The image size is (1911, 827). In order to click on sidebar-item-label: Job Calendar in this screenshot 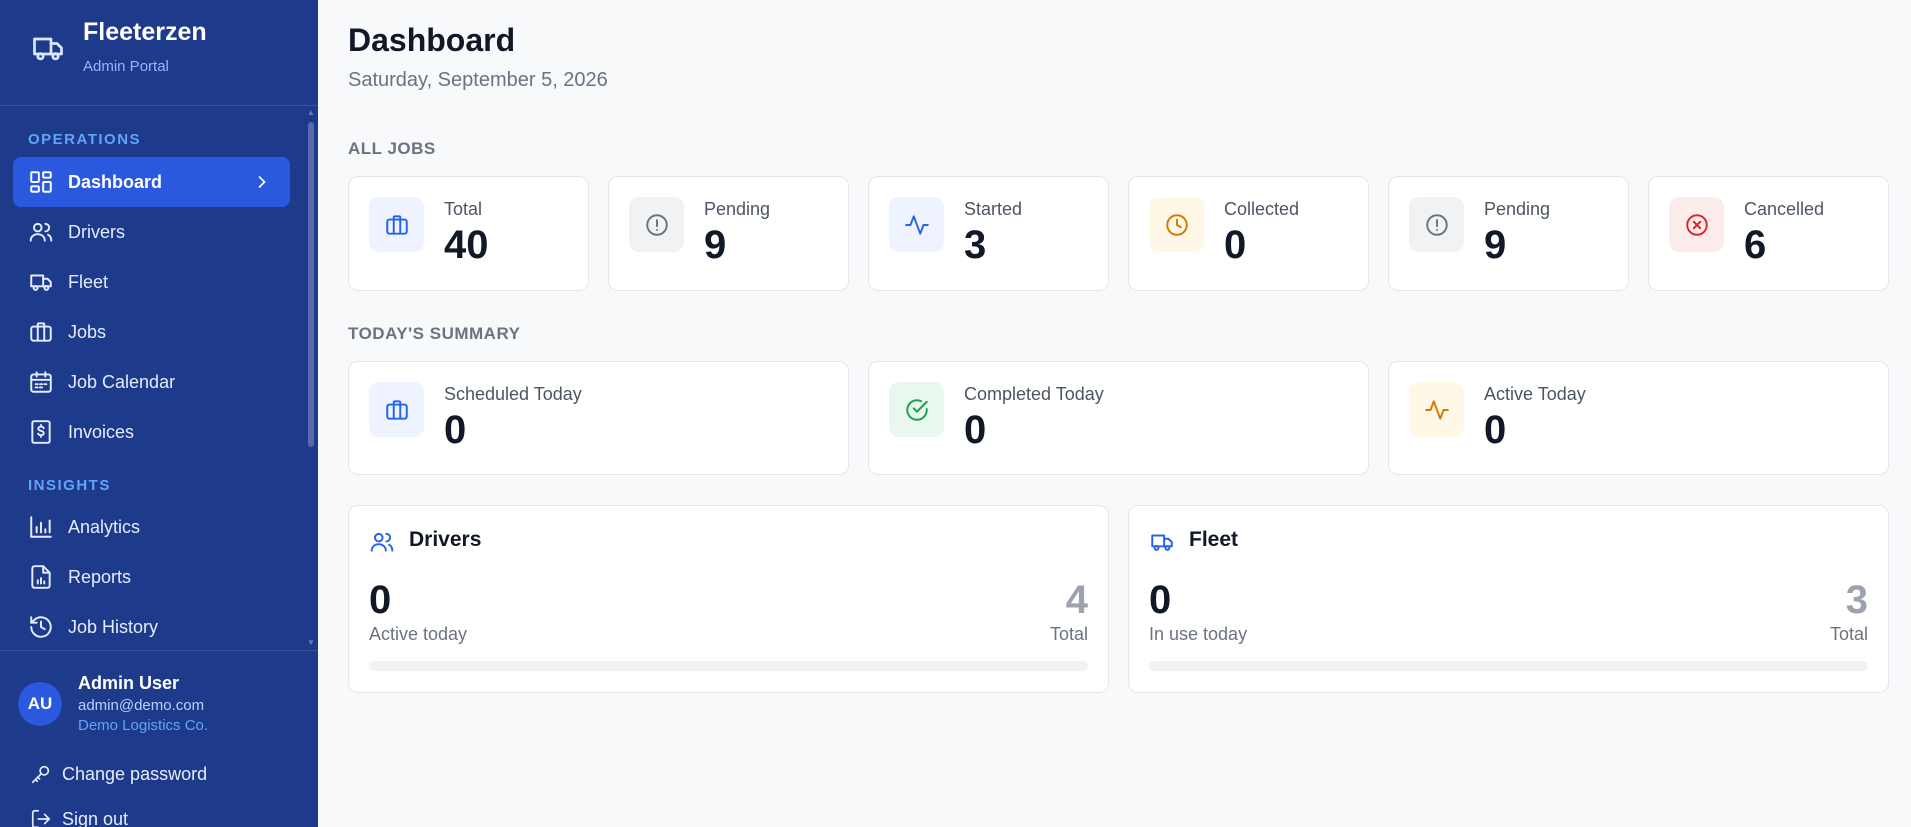, I will do `click(122, 381)`.